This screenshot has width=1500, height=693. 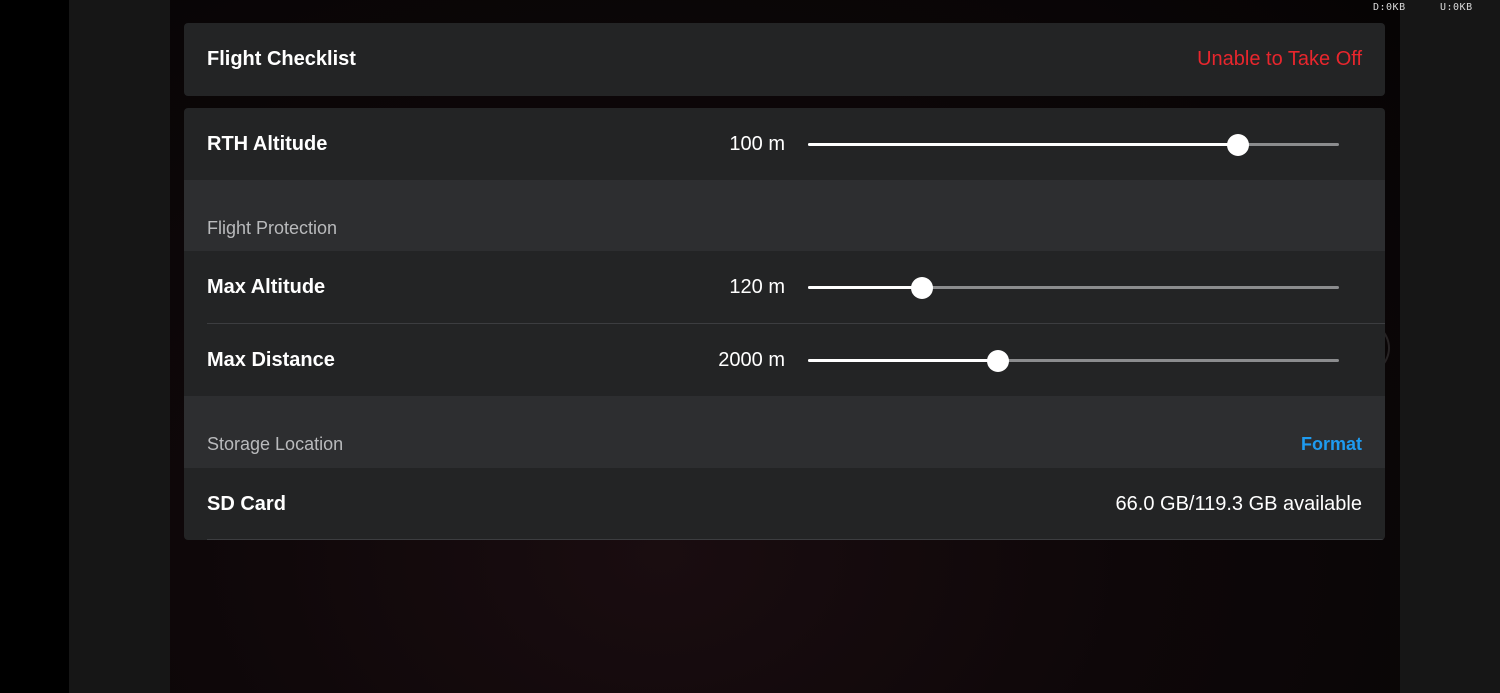 I want to click on rth-altitude-slider, so click(x=1073, y=144).